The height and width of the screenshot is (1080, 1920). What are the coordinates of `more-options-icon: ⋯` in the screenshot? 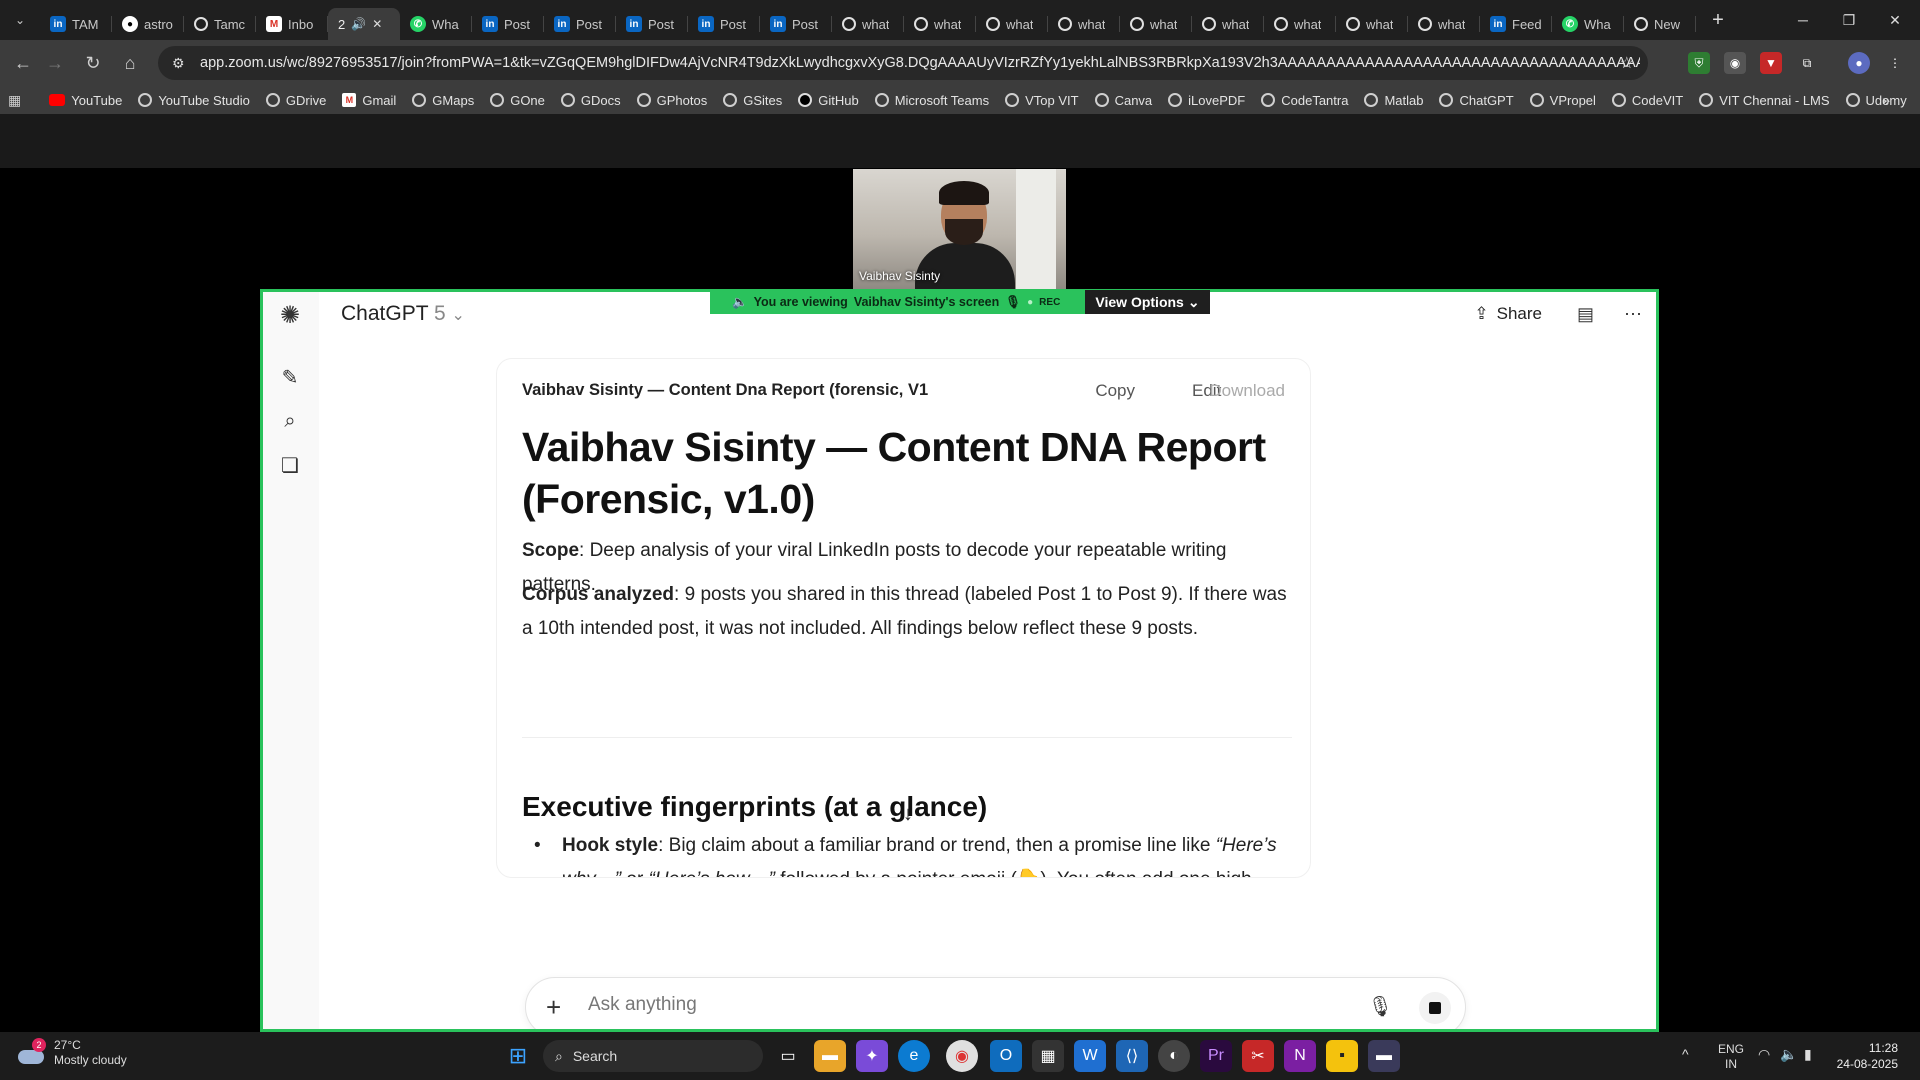 It's located at (1633, 314).